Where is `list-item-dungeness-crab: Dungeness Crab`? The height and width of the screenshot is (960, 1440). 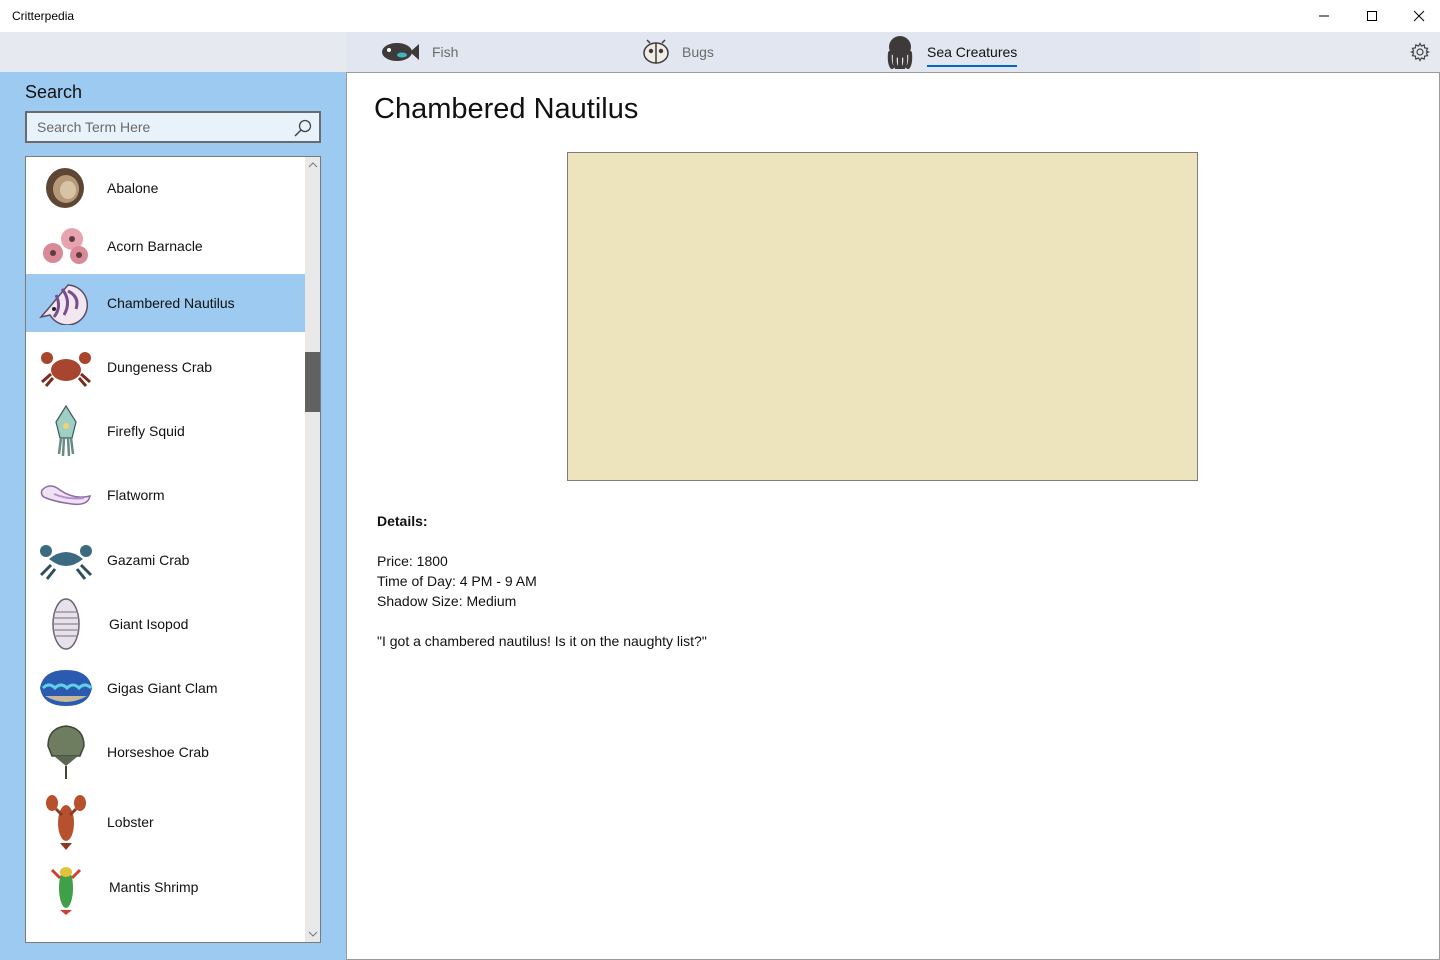 list-item-dungeness-crab: Dungeness Crab is located at coordinates (165, 367).